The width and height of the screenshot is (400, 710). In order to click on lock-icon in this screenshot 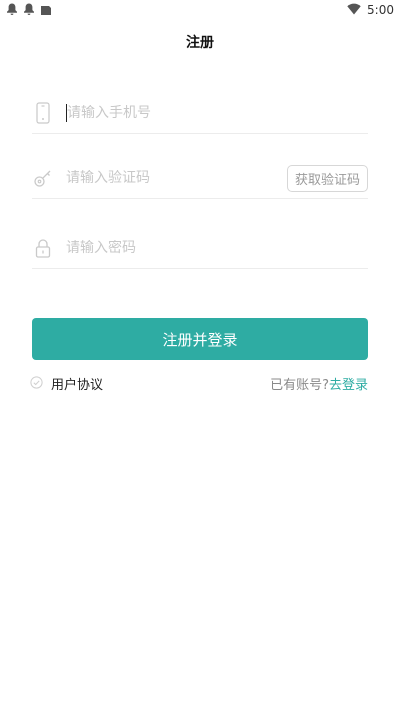, I will do `click(43, 248)`.